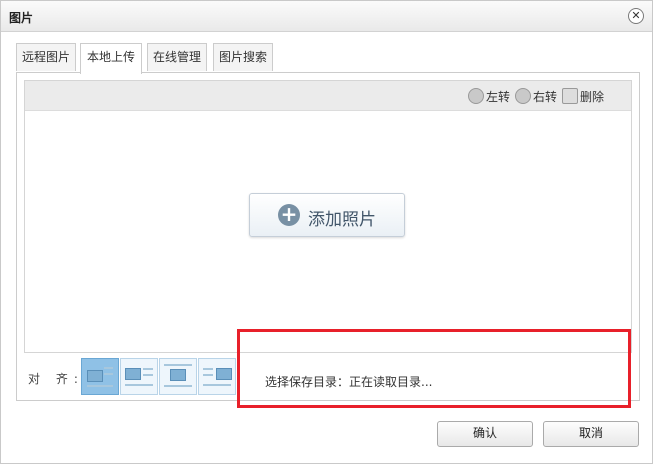 The width and height of the screenshot is (653, 464). Describe the element at coordinates (56, 379) in the screenshot. I see `align-label: 对 齐:` at that location.